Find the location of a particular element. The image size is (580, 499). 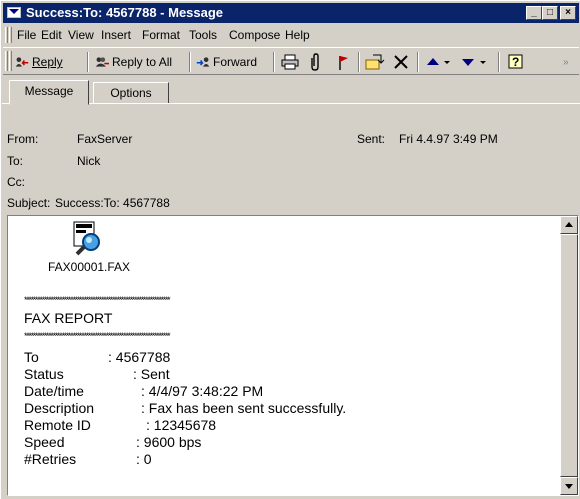

reply-icon is located at coordinates (22, 62).